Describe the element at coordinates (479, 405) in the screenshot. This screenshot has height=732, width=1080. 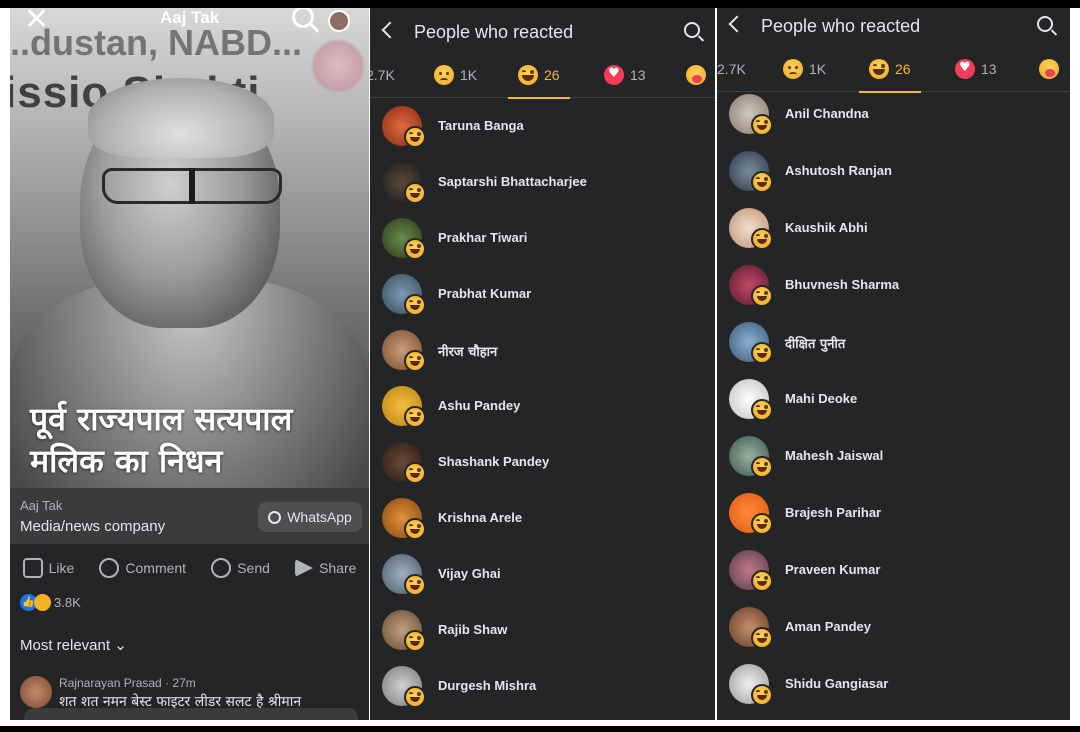
I see `reactor-name: Ashu Pandey` at that location.